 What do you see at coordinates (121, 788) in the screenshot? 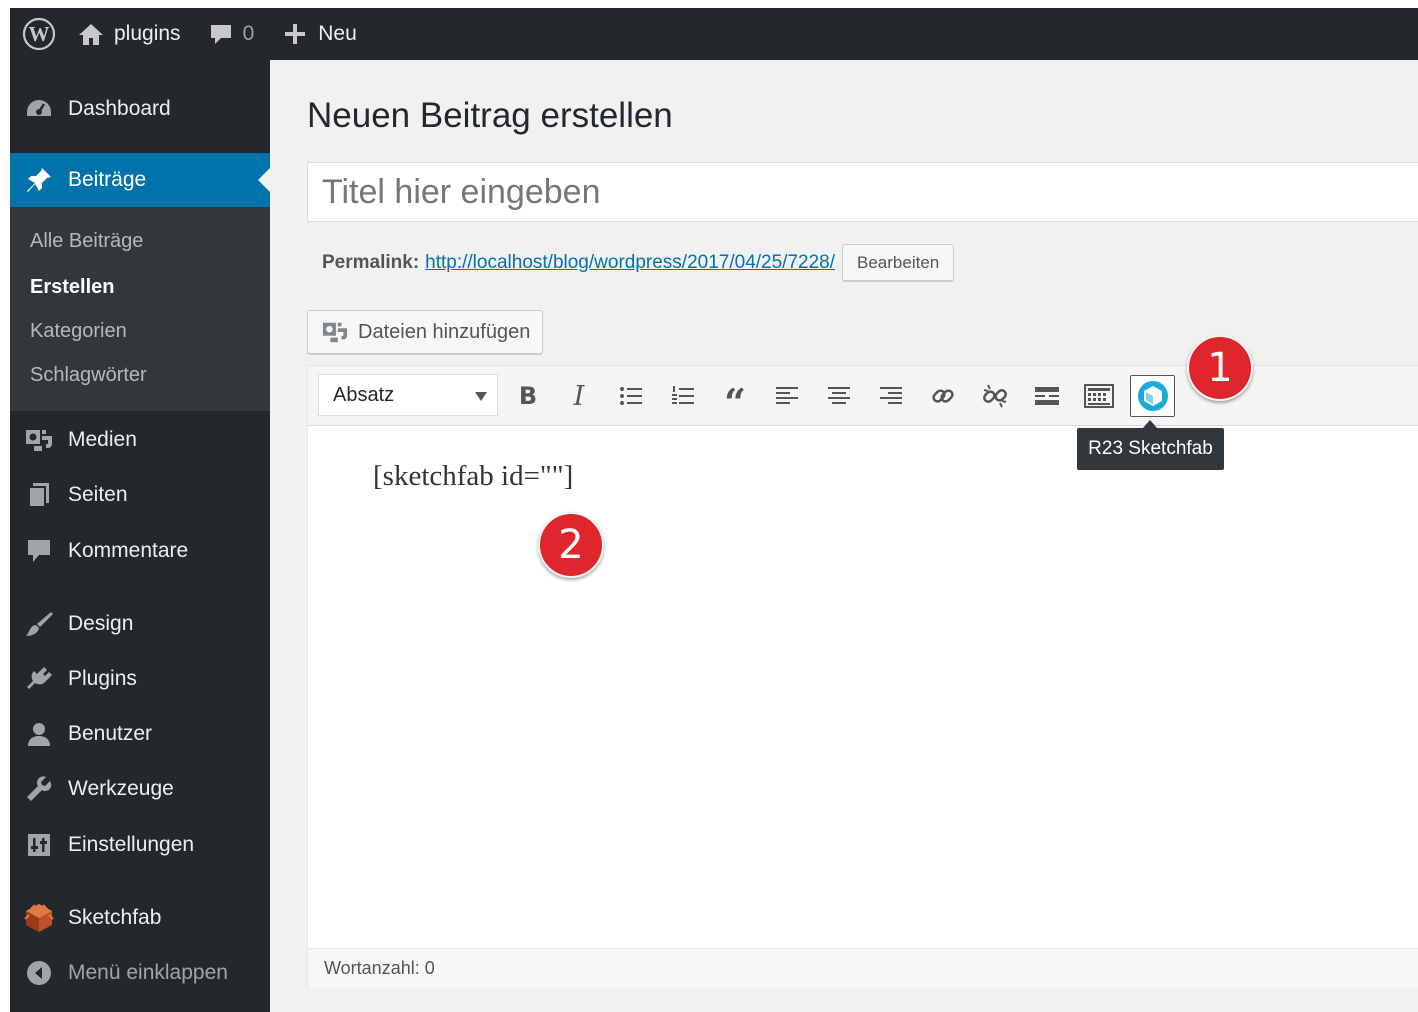
I see `sidebar-item-label: Werkzeuge` at bounding box center [121, 788].